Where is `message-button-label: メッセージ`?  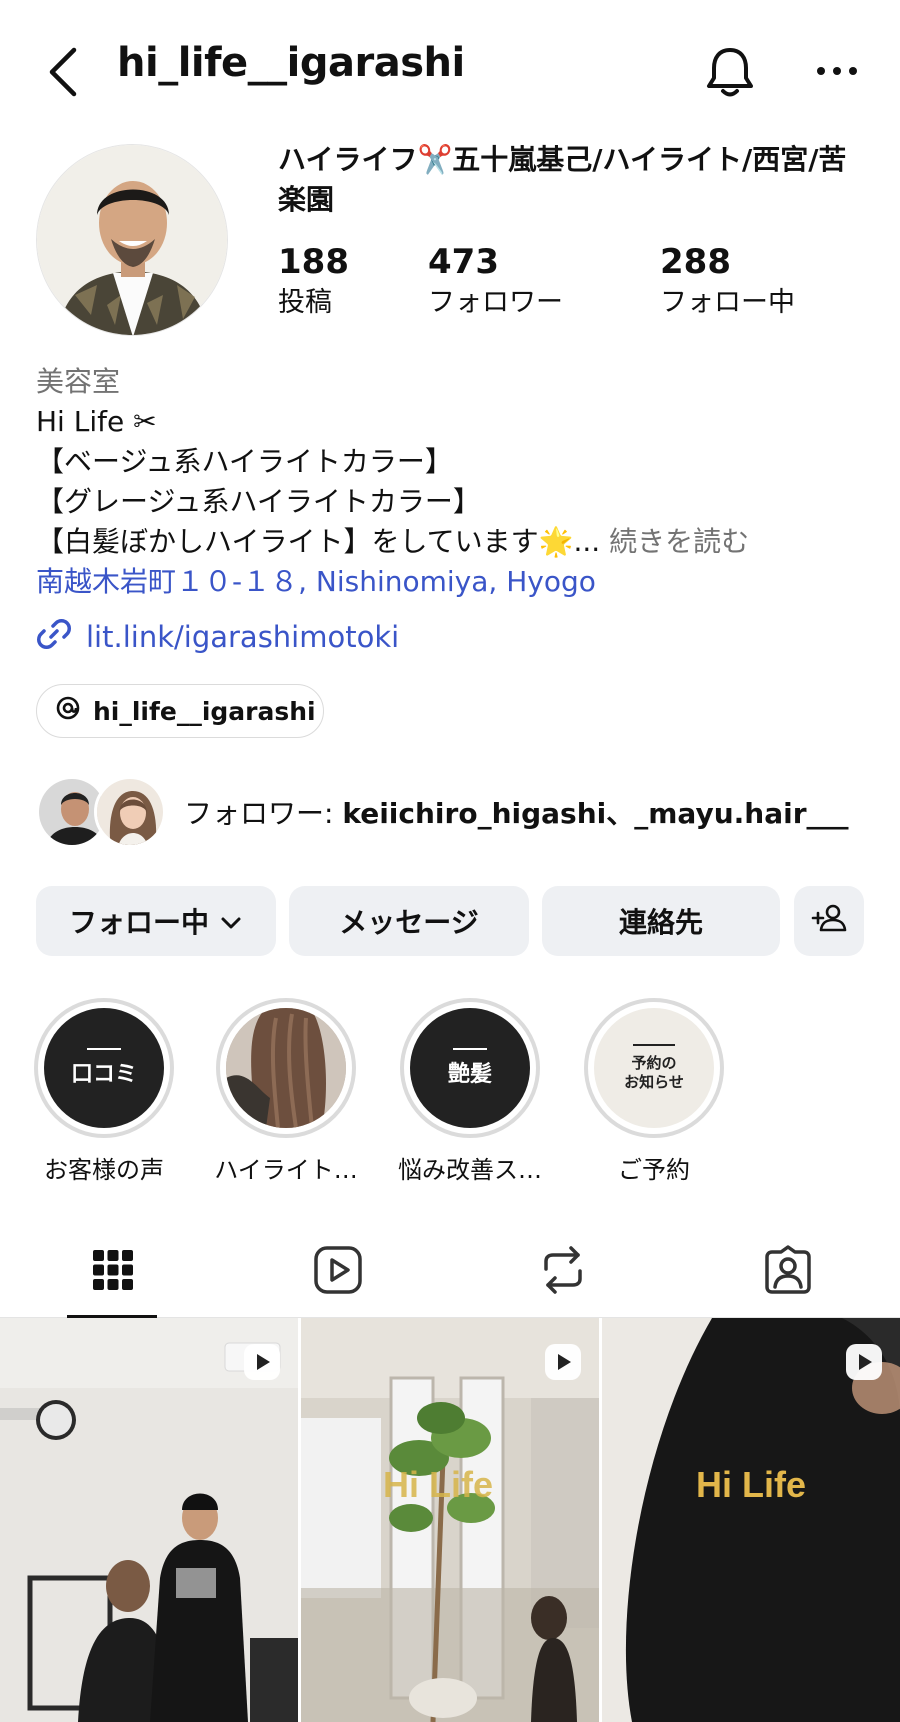 message-button-label: メッセージ is located at coordinates (409, 922).